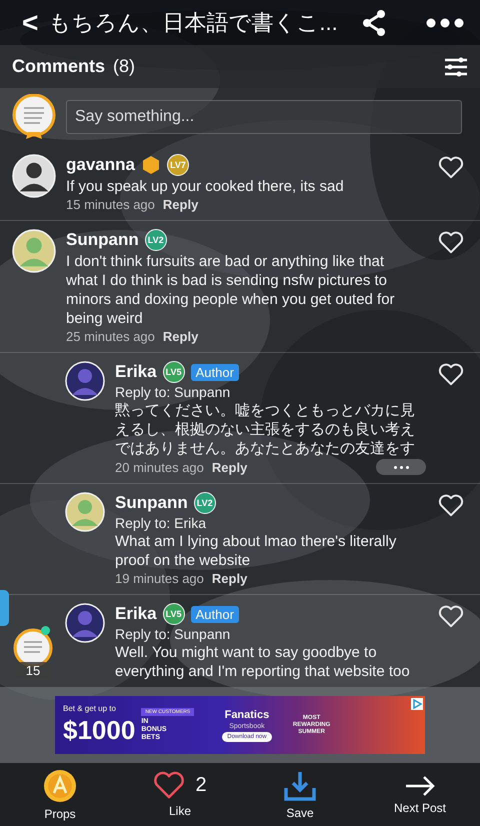 The image size is (480, 826). I want to click on comment-time: 19 minutes ago, so click(159, 578).